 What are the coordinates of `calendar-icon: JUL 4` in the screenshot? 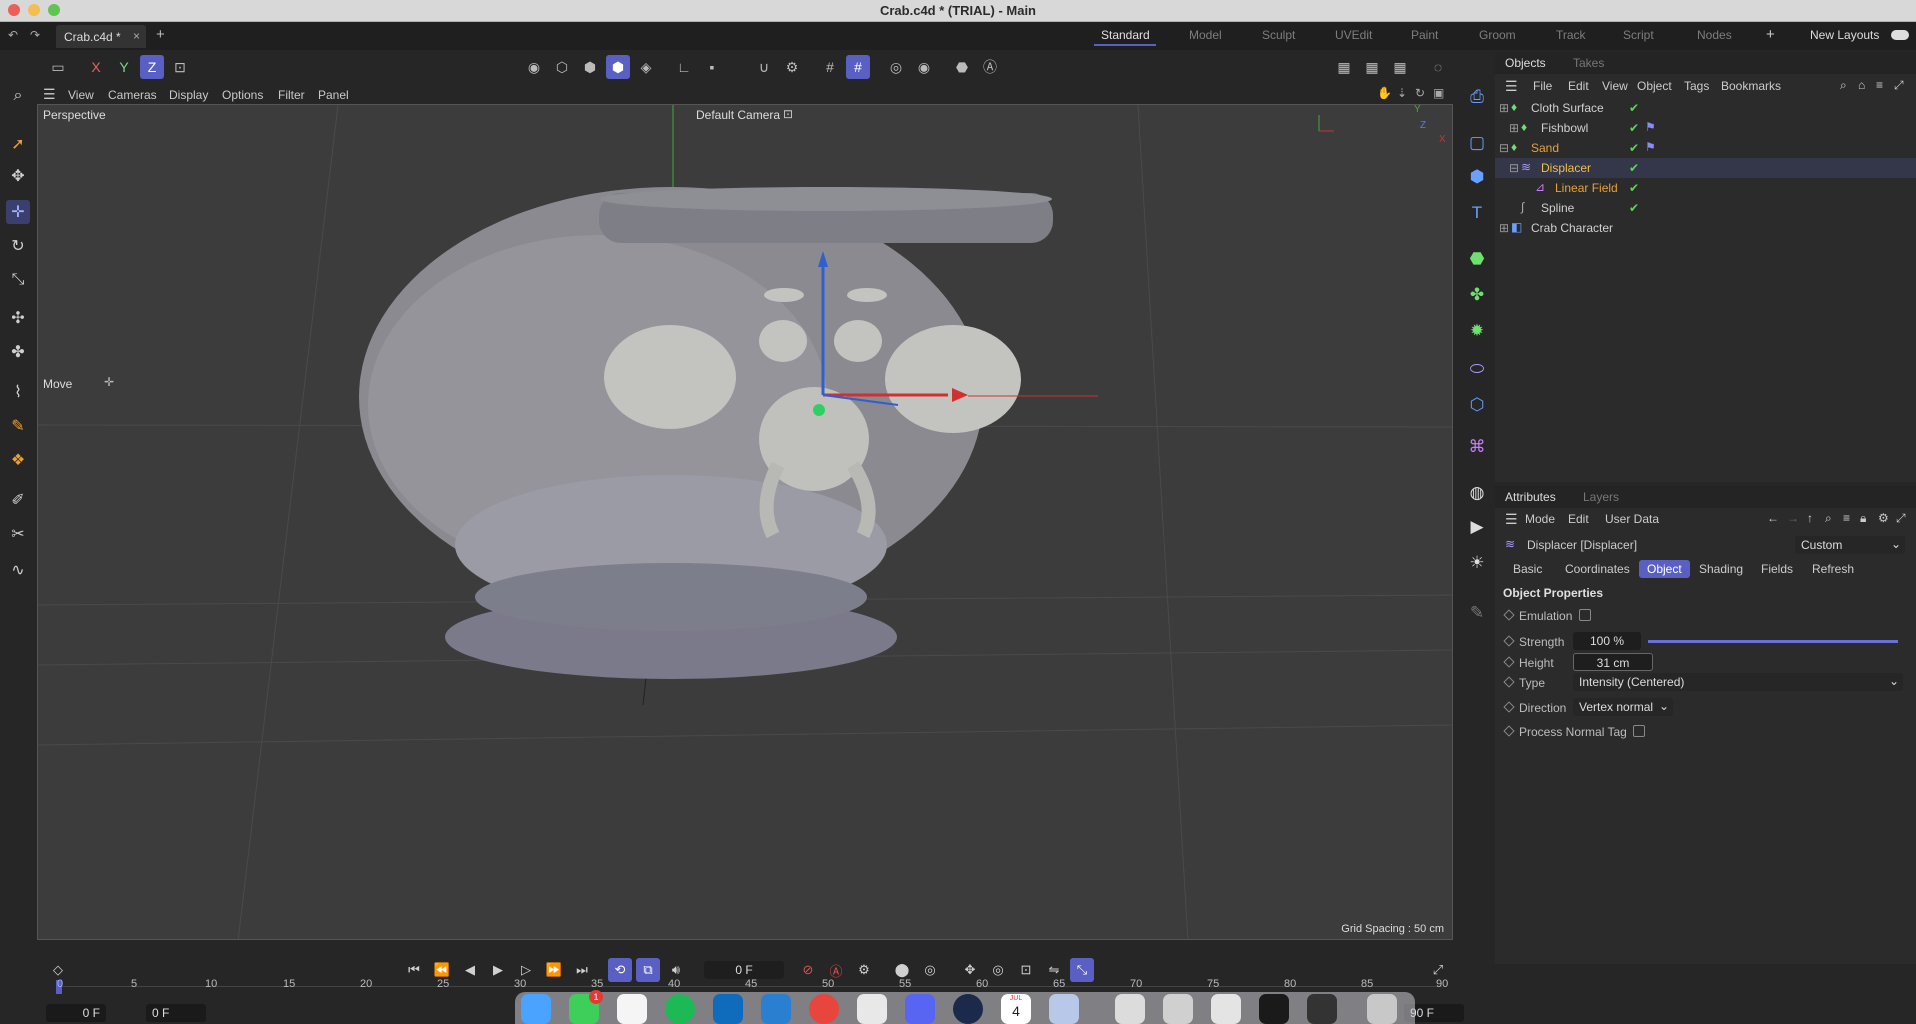 It's located at (1016, 1009).